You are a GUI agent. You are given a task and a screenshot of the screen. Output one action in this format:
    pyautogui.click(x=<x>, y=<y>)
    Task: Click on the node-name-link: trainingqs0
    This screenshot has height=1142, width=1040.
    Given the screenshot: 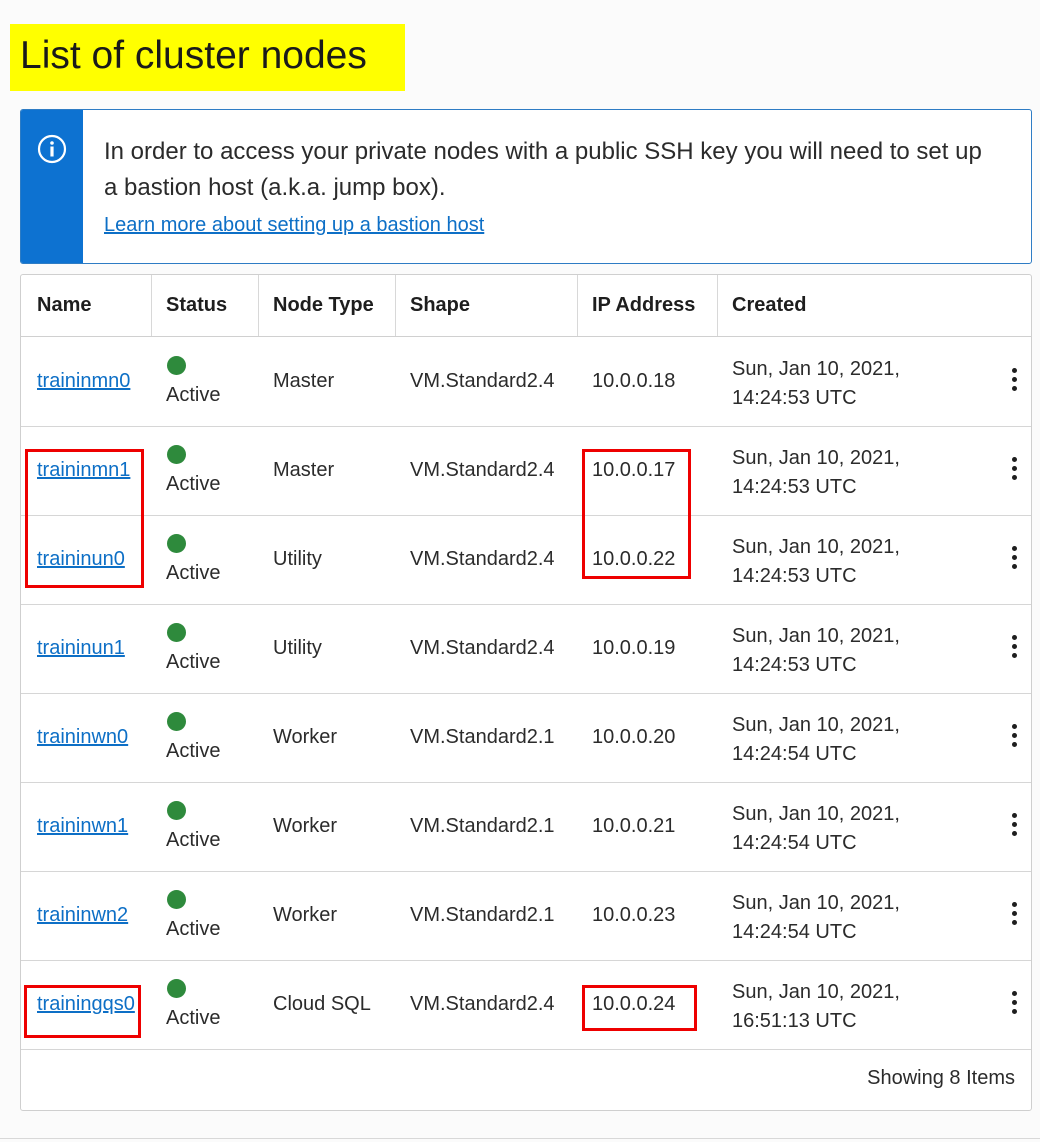 What is the action you would take?
    pyautogui.click(x=86, y=1004)
    